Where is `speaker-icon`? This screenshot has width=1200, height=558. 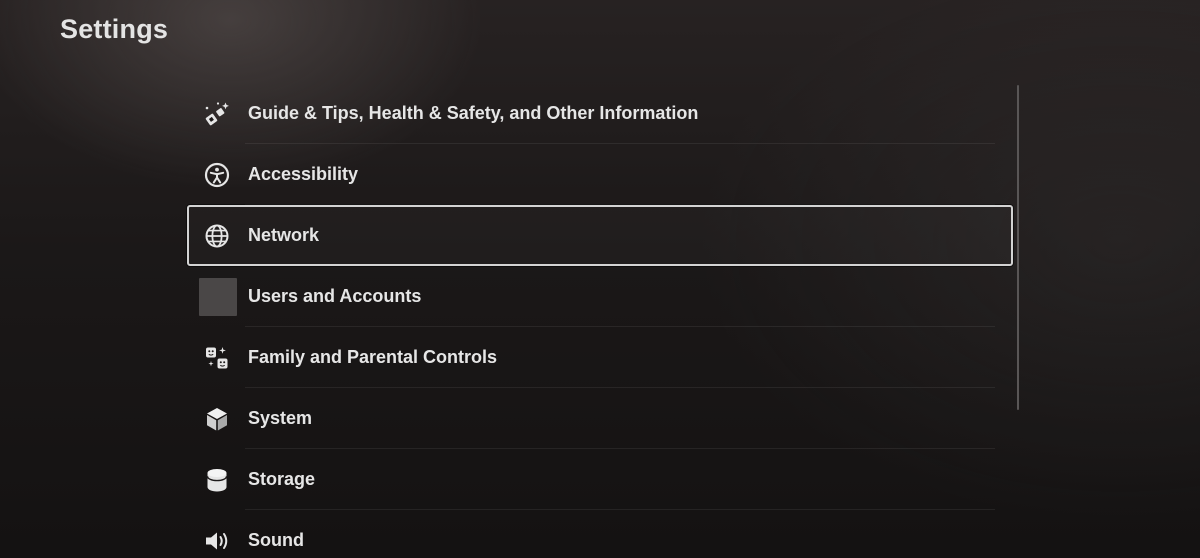
speaker-icon is located at coordinates (217, 541).